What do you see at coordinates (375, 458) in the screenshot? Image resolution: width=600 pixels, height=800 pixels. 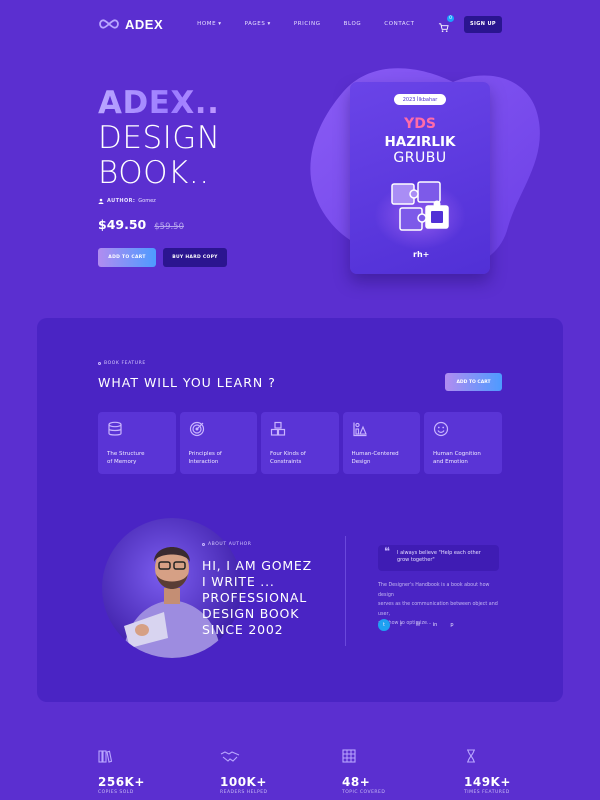 I see `feature-card-label: Human-Centered Design` at bounding box center [375, 458].